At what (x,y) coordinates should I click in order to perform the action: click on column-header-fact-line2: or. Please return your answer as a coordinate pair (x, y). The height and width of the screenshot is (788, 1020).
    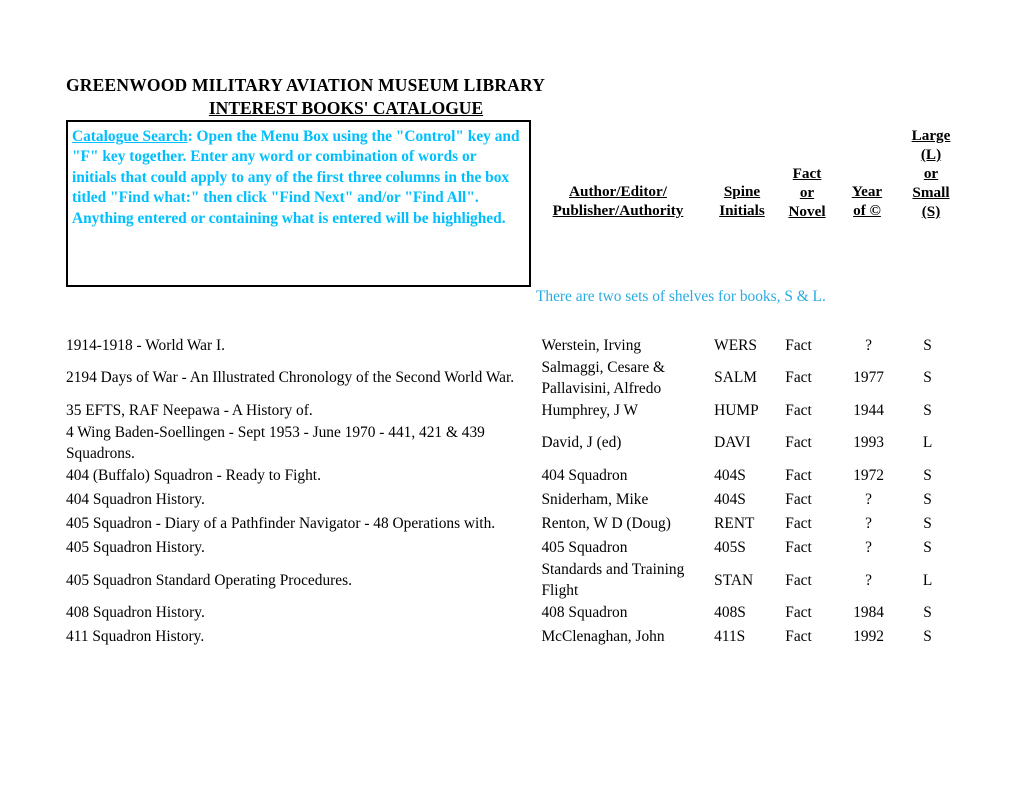
    Looking at the image, I should click on (807, 192).